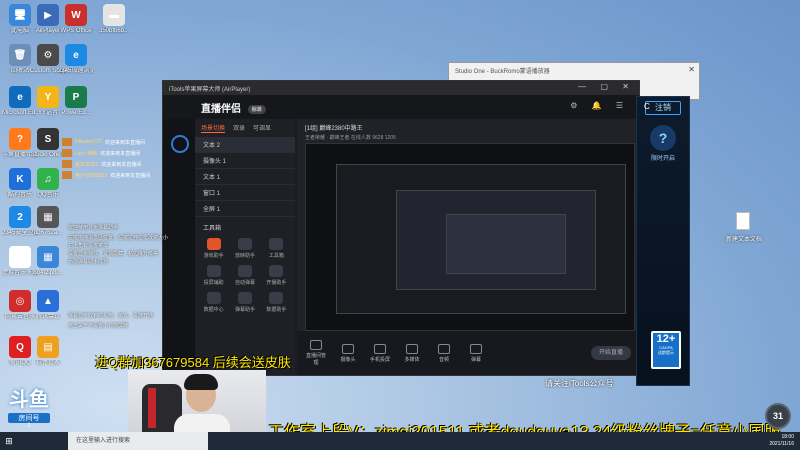 The image size is (800, 450). Describe the element at coordinates (76, 59) in the screenshot. I see `desktop-icon: e 2345加速浏览器` at that location.